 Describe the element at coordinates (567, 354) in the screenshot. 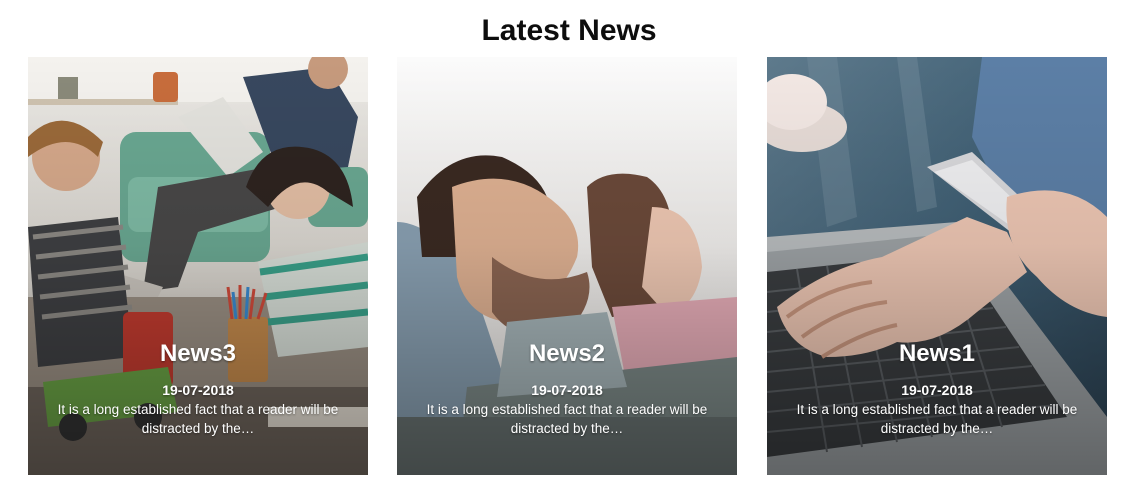

I see `card-title: News2` at that location.